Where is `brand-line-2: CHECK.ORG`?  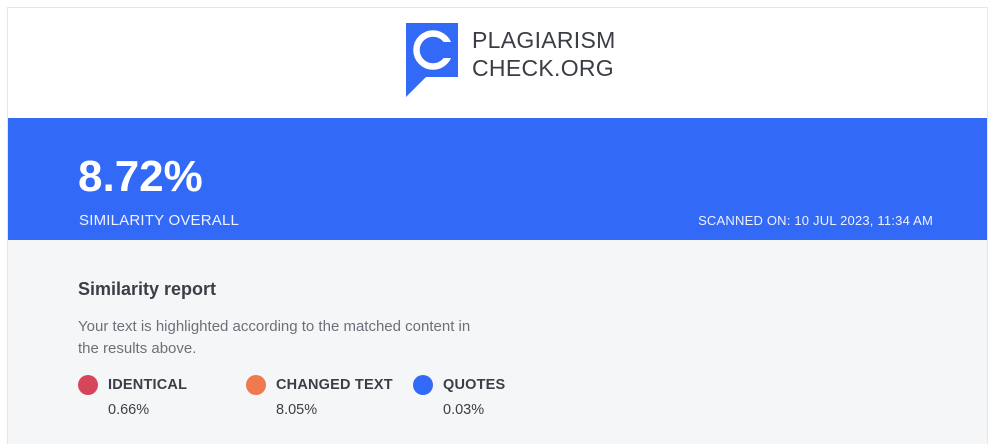
brand-line-2: CHECK.ORG is located at coordinates (543, 68).